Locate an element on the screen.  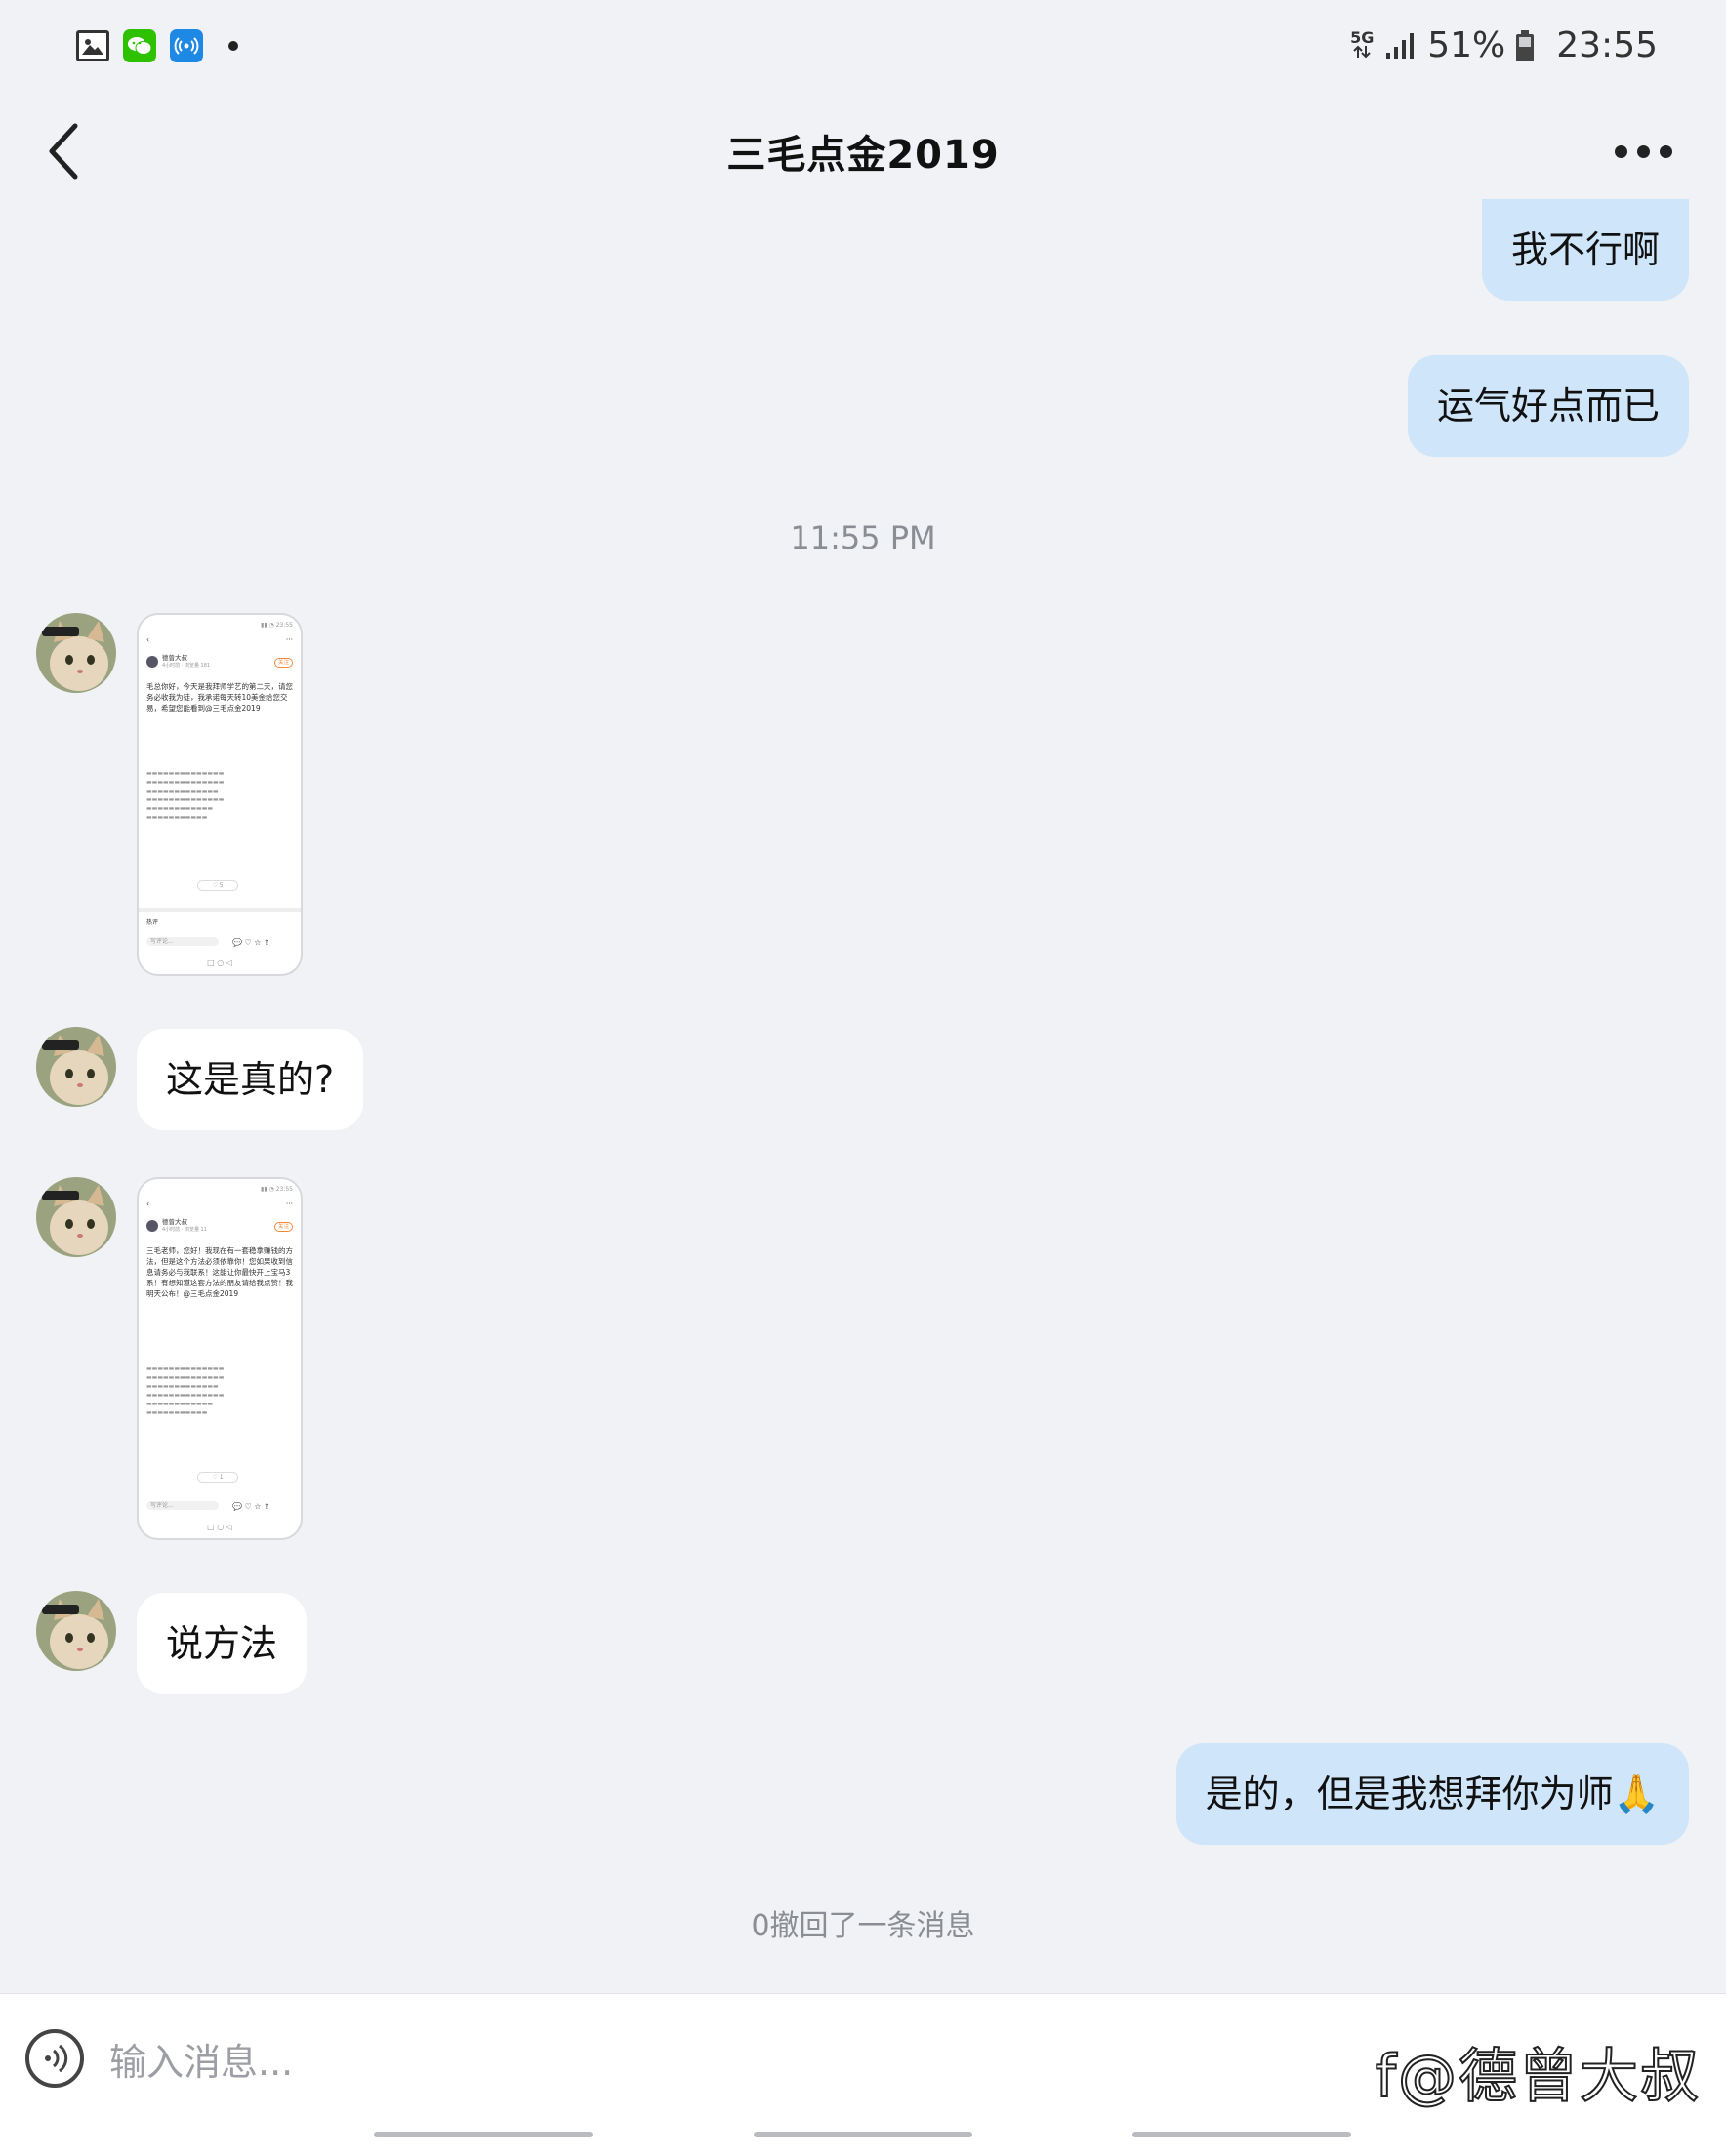
more-button is located at coordinates (1643, 151).